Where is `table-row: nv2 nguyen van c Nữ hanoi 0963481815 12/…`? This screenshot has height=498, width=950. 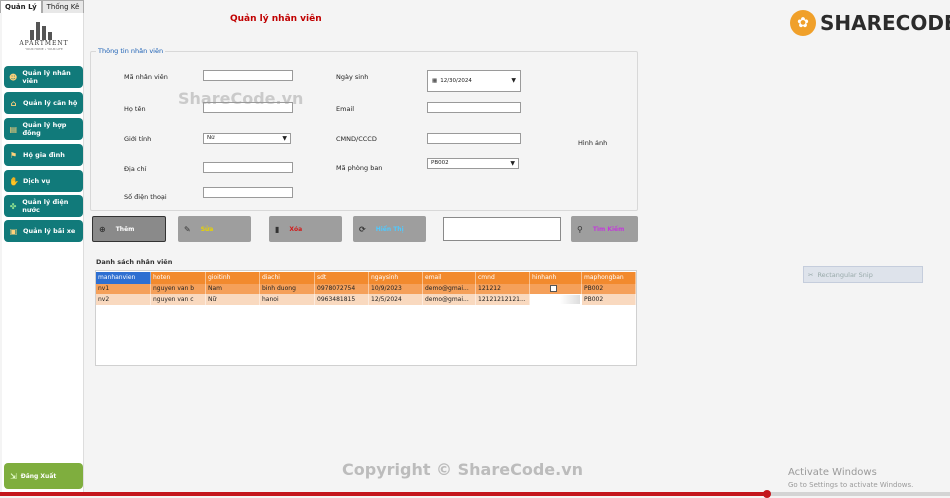
table-row: nv2 nguyen van c Nữ hanoi 0963481815 12/… is located at coordinates (366, 299).